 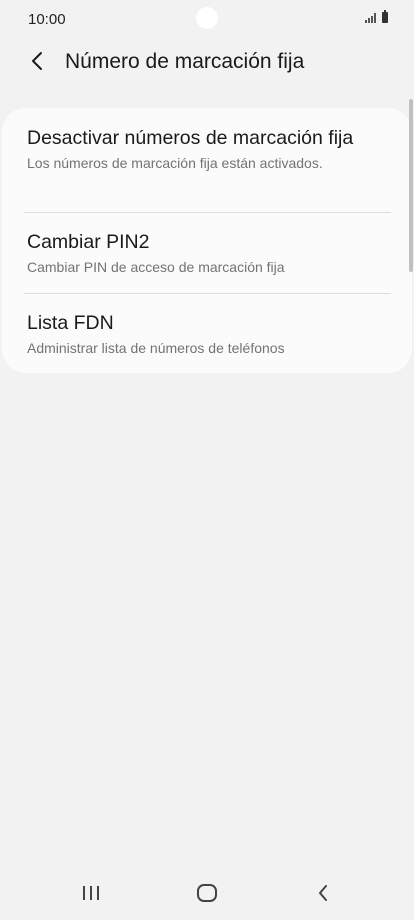 I want to click on scrollbar, so click(x=411, y=185).